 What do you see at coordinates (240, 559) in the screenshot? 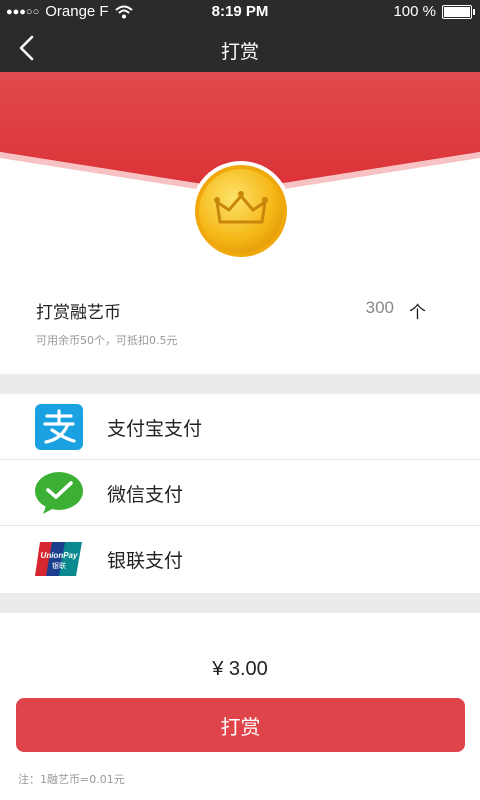
I see `payment-option-unionpay: UnionPay 银联 银联支付` at bounding box center [240, 559].